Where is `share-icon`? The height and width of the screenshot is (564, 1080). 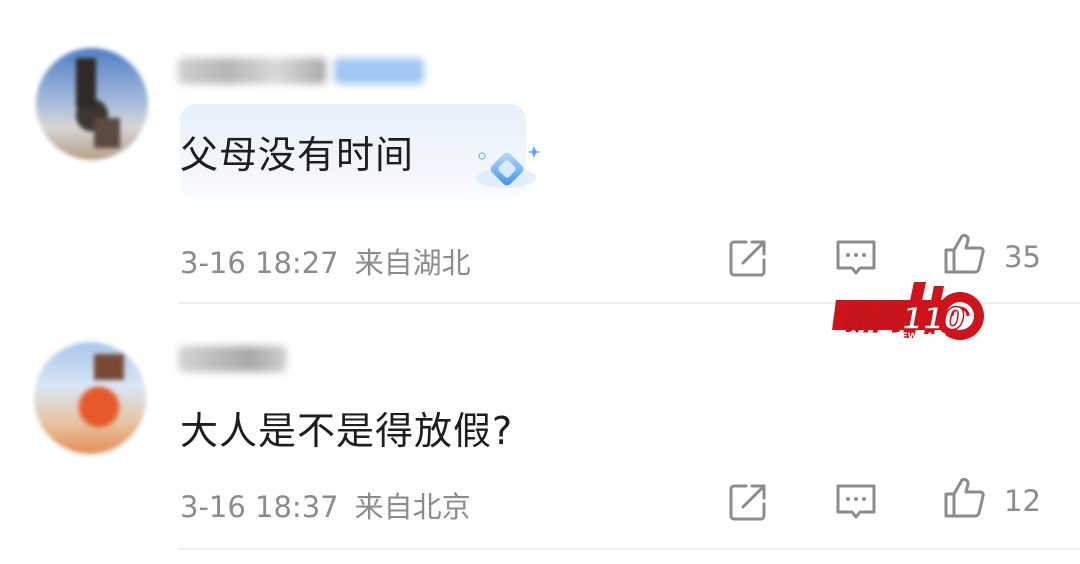
share-icon is located at coordinates (748, 502).